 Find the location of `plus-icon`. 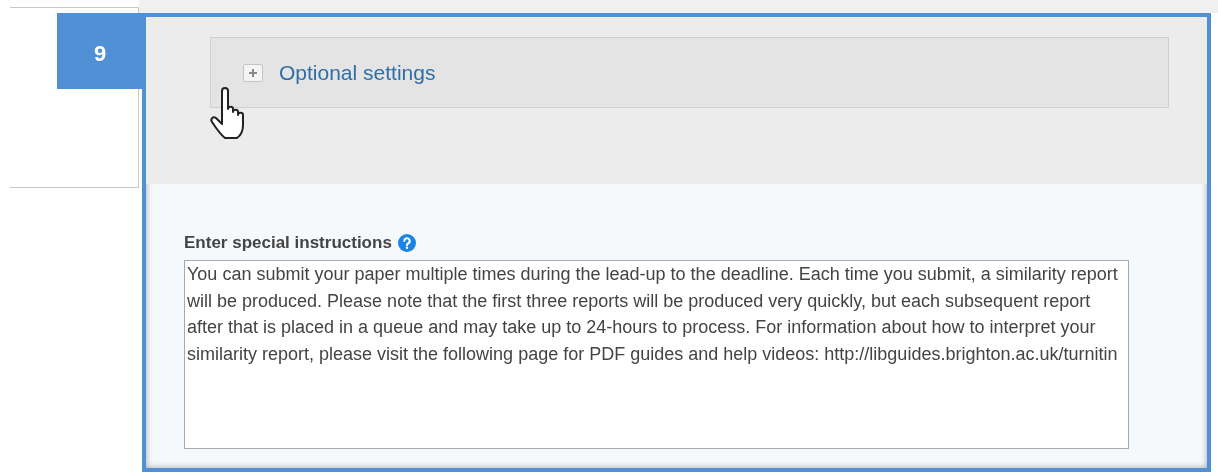

plus-icon is located at coordinates (253, 72).